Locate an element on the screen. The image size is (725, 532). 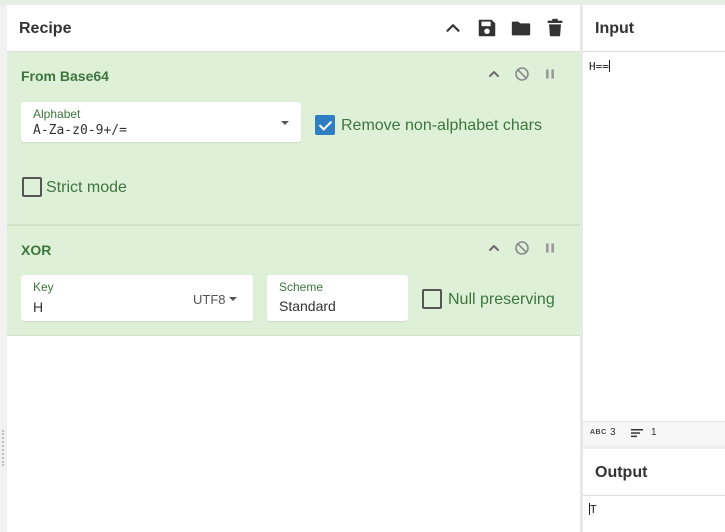
key-input: Key H UTF8 is located at coordinates (137, 298).